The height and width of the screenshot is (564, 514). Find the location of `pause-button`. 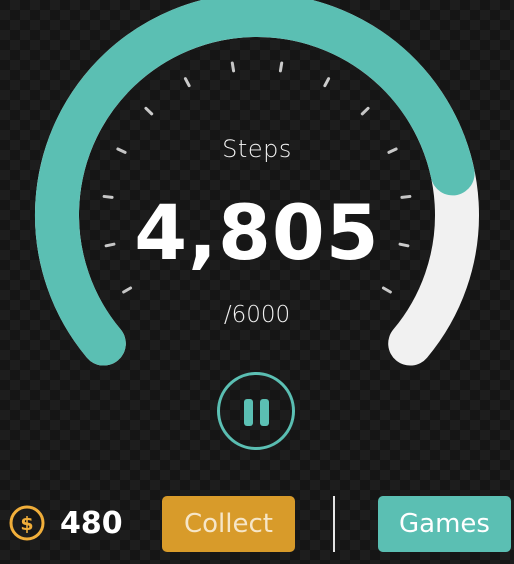

pause-button is located at coordinates (256, 411).